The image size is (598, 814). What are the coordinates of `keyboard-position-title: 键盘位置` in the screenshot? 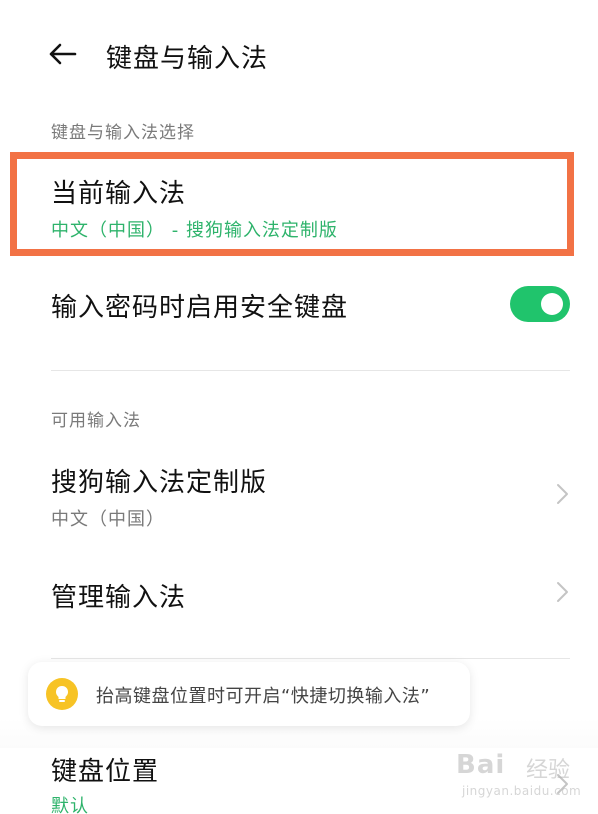 It's located at (105, 772).